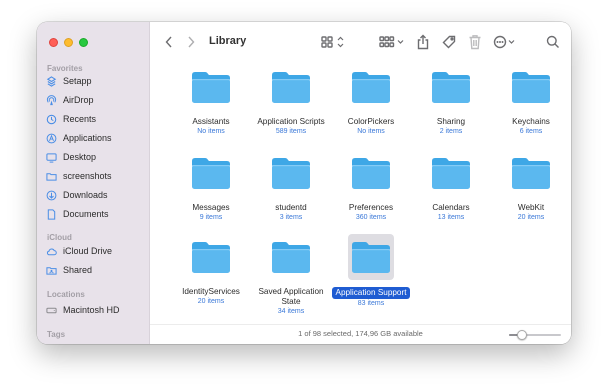 This screenshot has width=608, height=392. Describe the element at coordinates (191, 42) in the screenshot. I see `forward-button` at that location.